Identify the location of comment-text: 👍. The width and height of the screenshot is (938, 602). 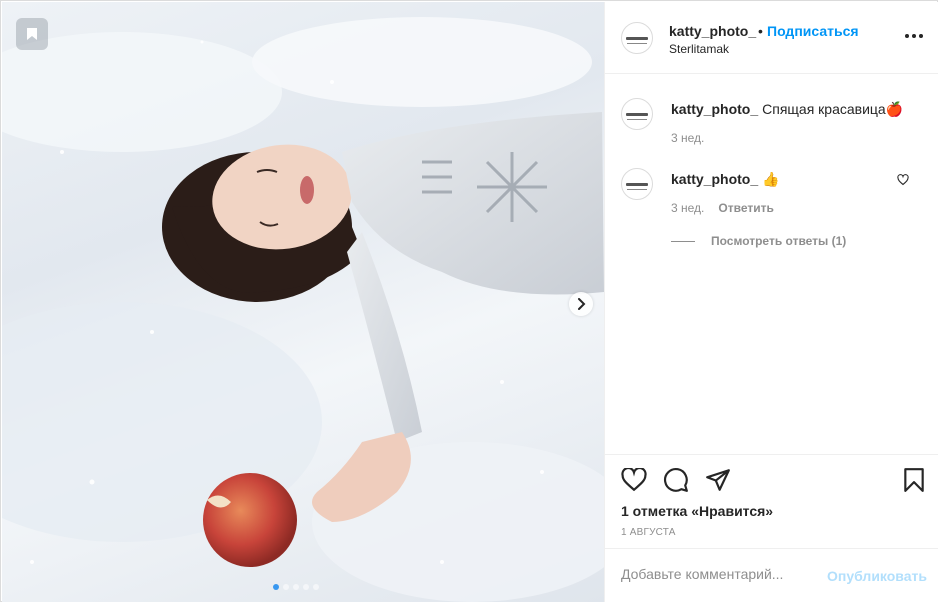
(771, 179).